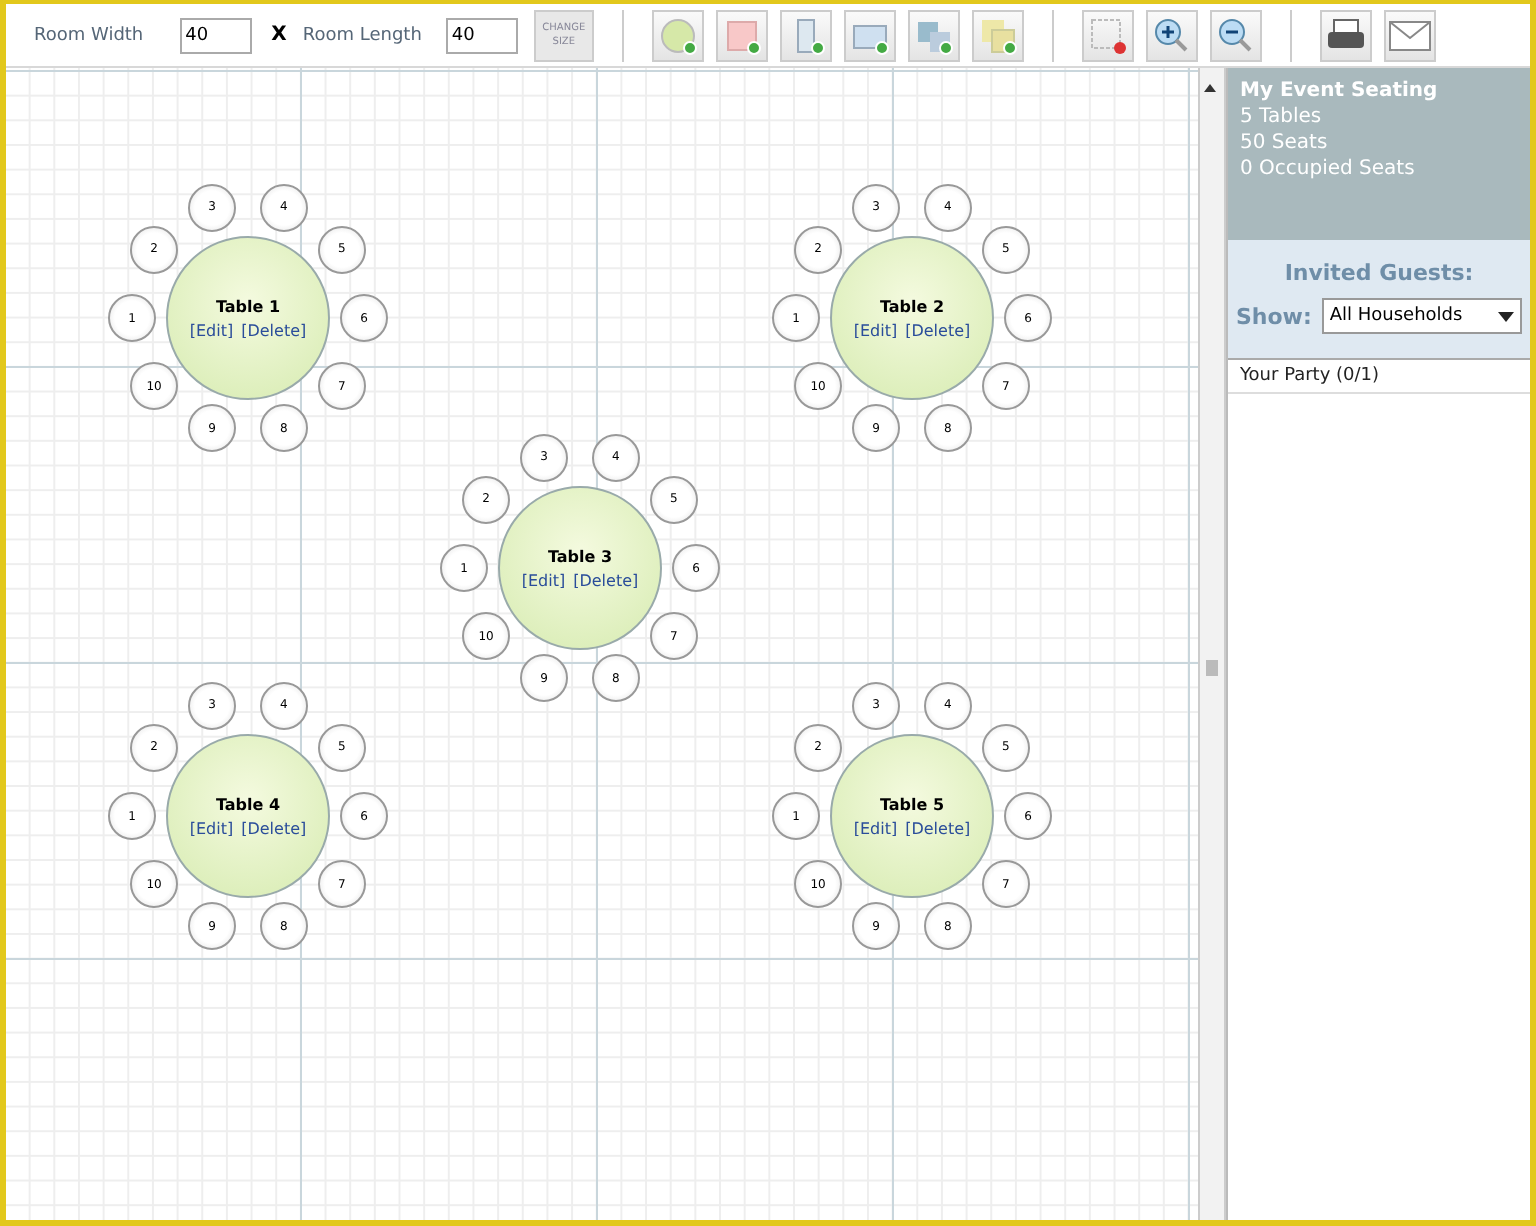  Describe the element at coordinates (1171, 35) in the screenshot. I see `zoom-in-button` at that location.